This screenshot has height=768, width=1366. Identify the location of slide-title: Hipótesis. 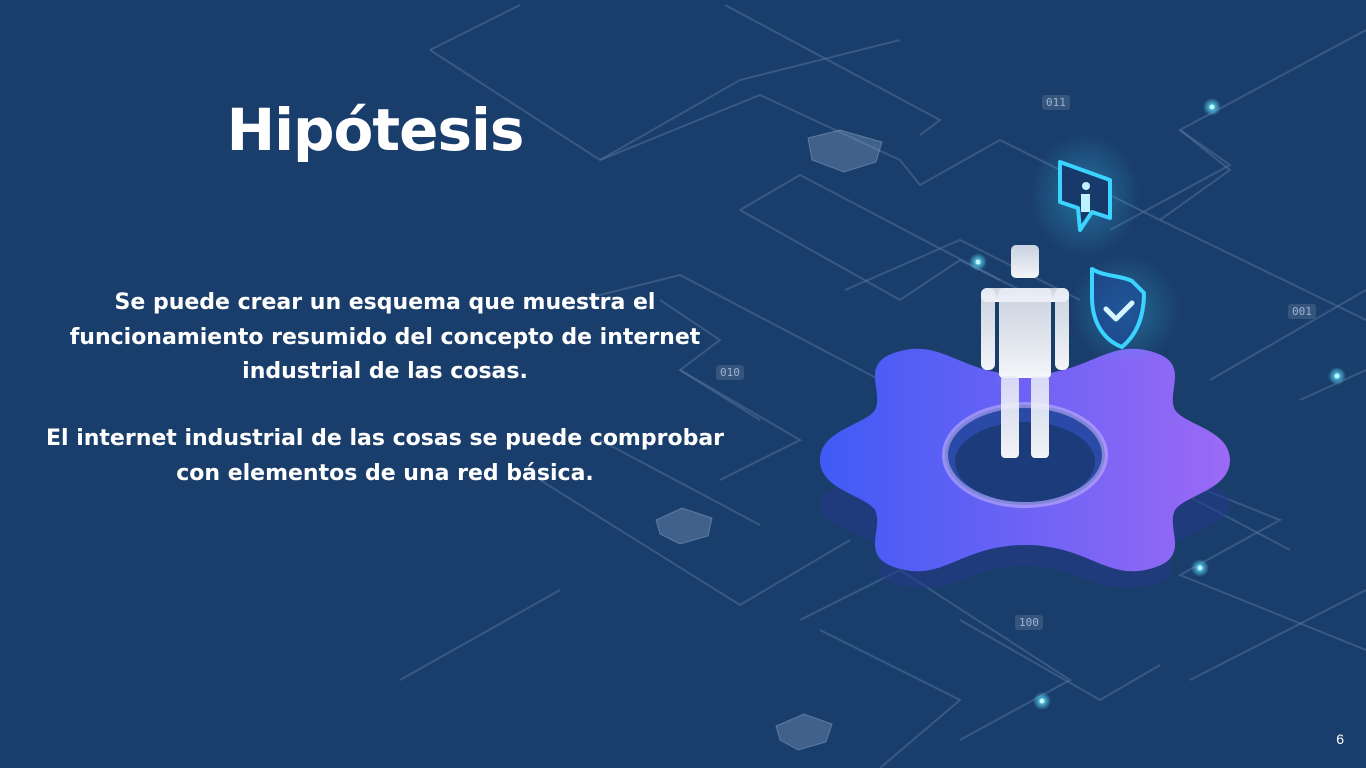
(375, 130).